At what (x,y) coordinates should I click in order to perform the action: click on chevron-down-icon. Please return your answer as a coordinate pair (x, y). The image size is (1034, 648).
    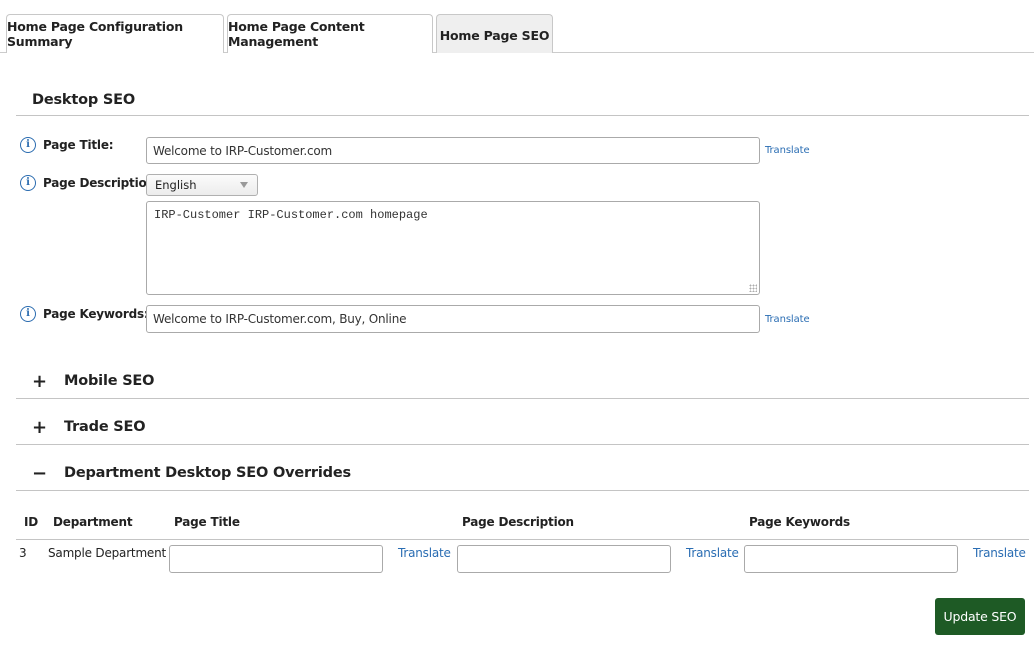
    Looking at the image, I should click on (244, 185).